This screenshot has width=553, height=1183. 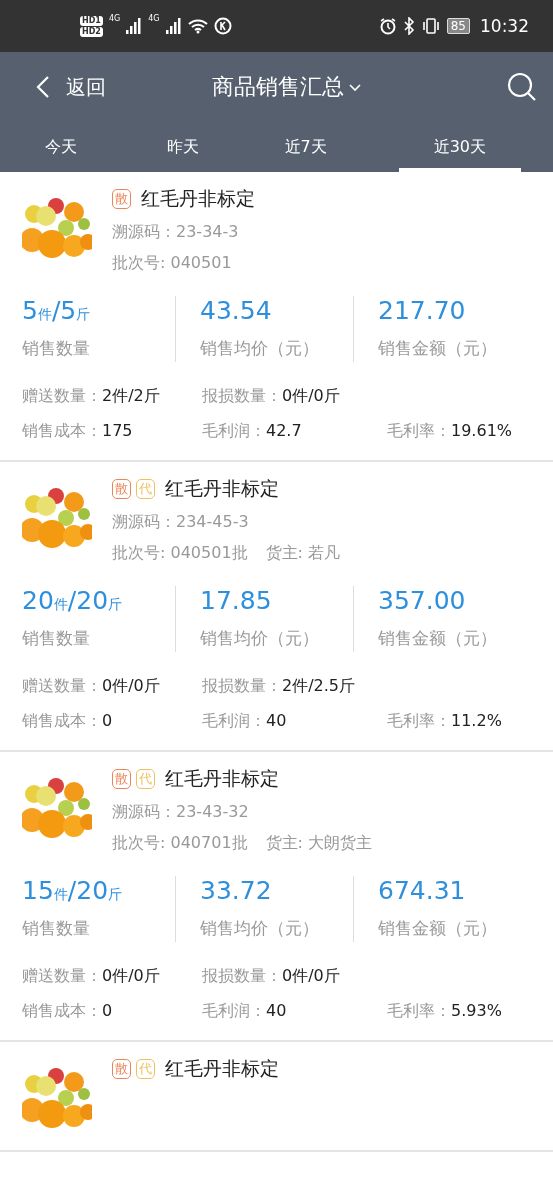 I want to click on stat-value: 33.72, so click(x=236, y=890).